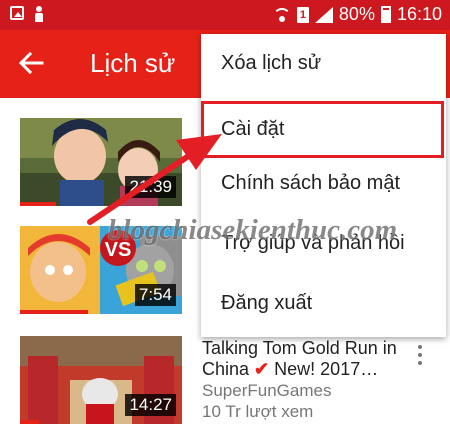 This screenshot has height=424, width=450. What do you see at coordinates (323, 65) in the screenshot?
I see `menu-item-clear-history: Xóa lịch sử` at bounding box center [323, 65].